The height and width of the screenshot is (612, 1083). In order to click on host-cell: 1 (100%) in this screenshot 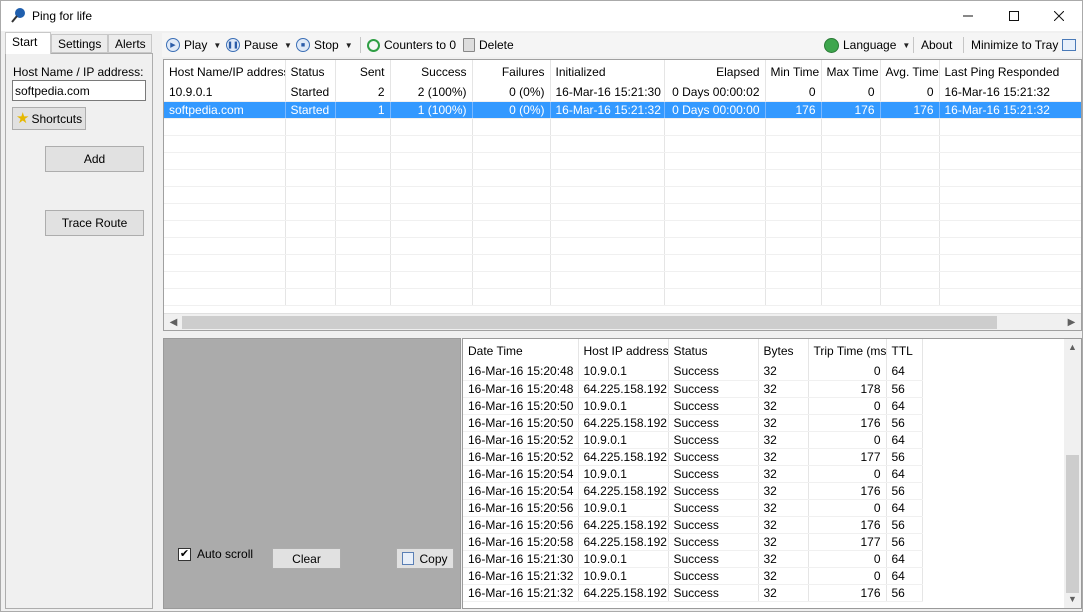, I will do `click(431, 110)`.